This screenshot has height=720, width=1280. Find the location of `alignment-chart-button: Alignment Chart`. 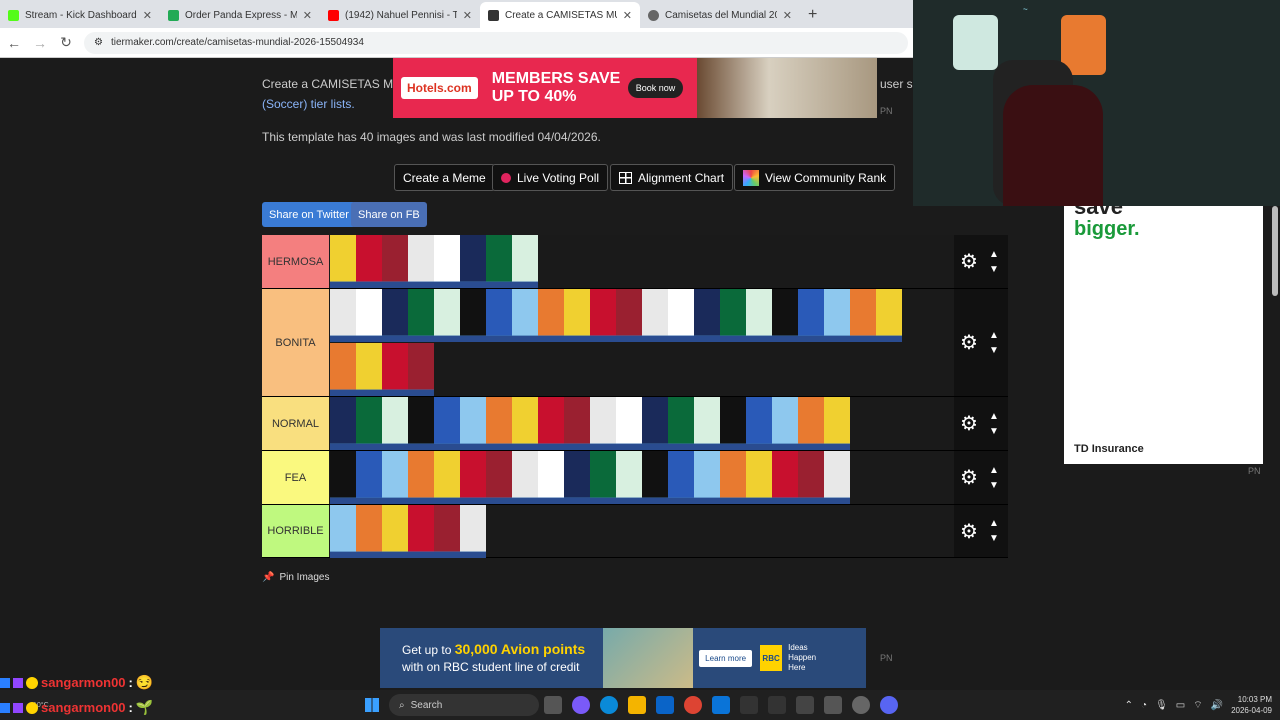

alignment-chart-button: Alignment Chart is located at coordinates (672, 177).